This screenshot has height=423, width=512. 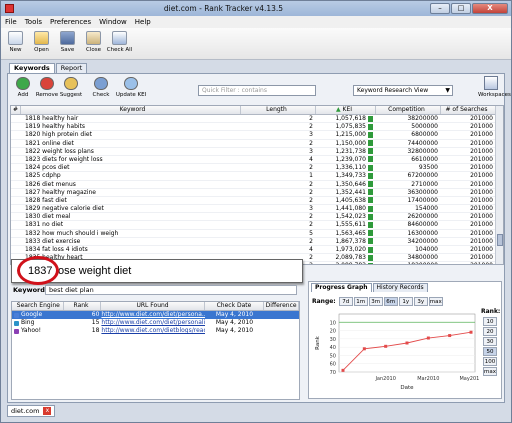 I want to click on rank-button-max: max, so click(x=490, y=371).